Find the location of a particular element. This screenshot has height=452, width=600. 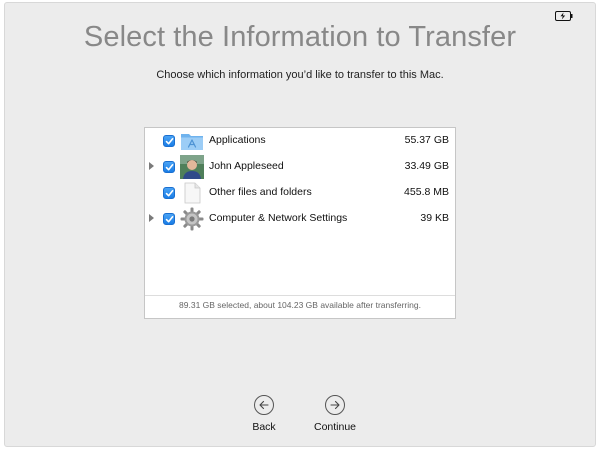

item-size: 55.37 GB is located at coordinates (426, 140).